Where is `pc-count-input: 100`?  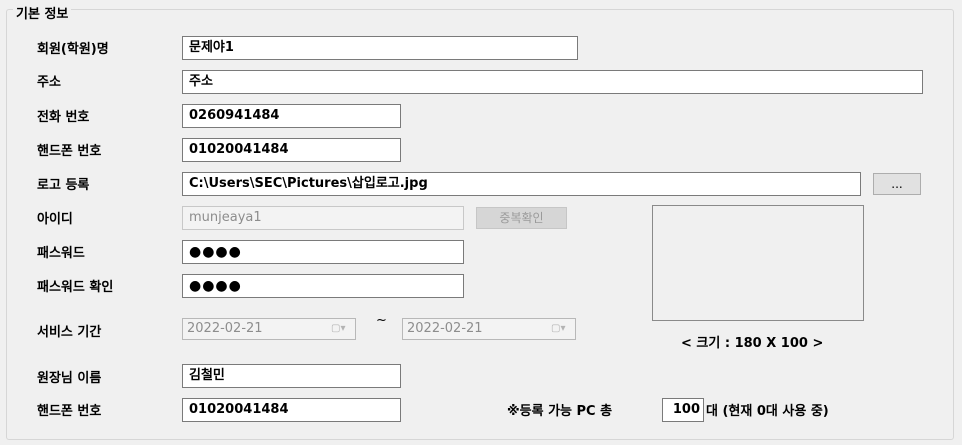
pc-count-input: 100 is located at coordinates (683, 410).